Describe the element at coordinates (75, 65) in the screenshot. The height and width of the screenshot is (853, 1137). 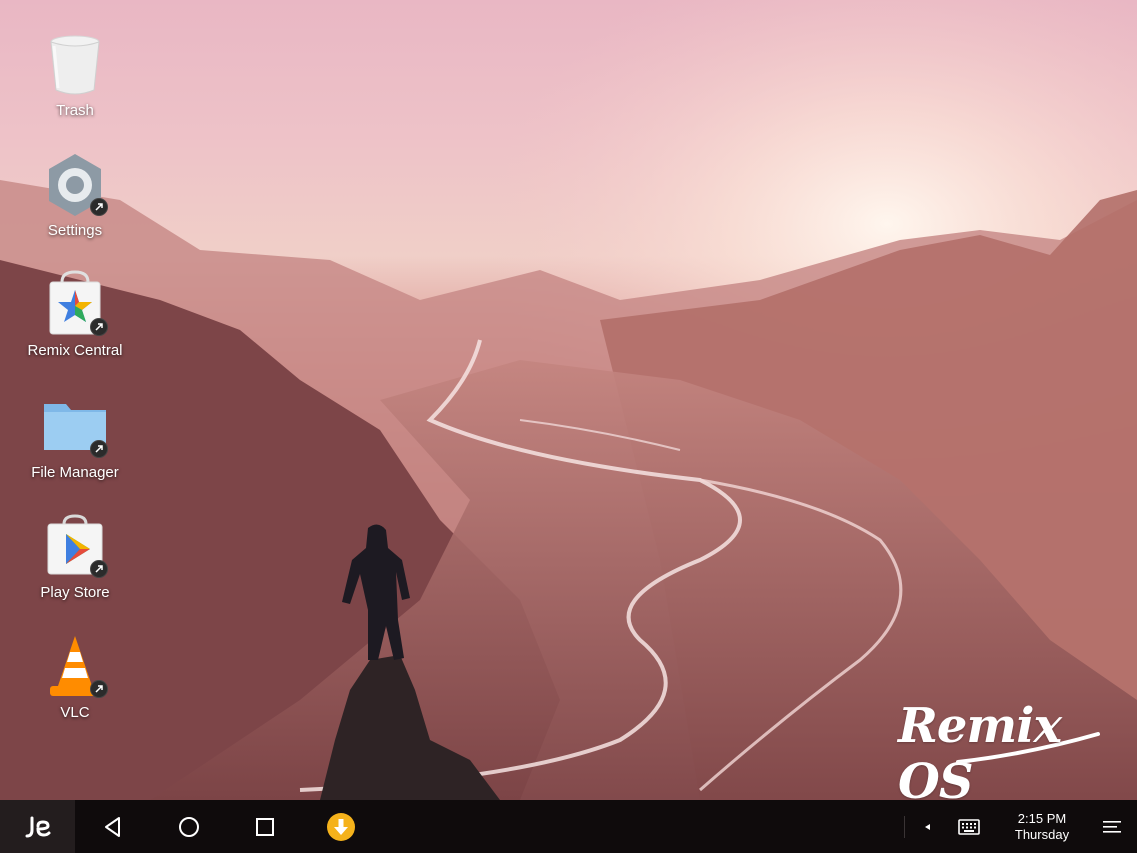
I see `trash-icon` at that location.